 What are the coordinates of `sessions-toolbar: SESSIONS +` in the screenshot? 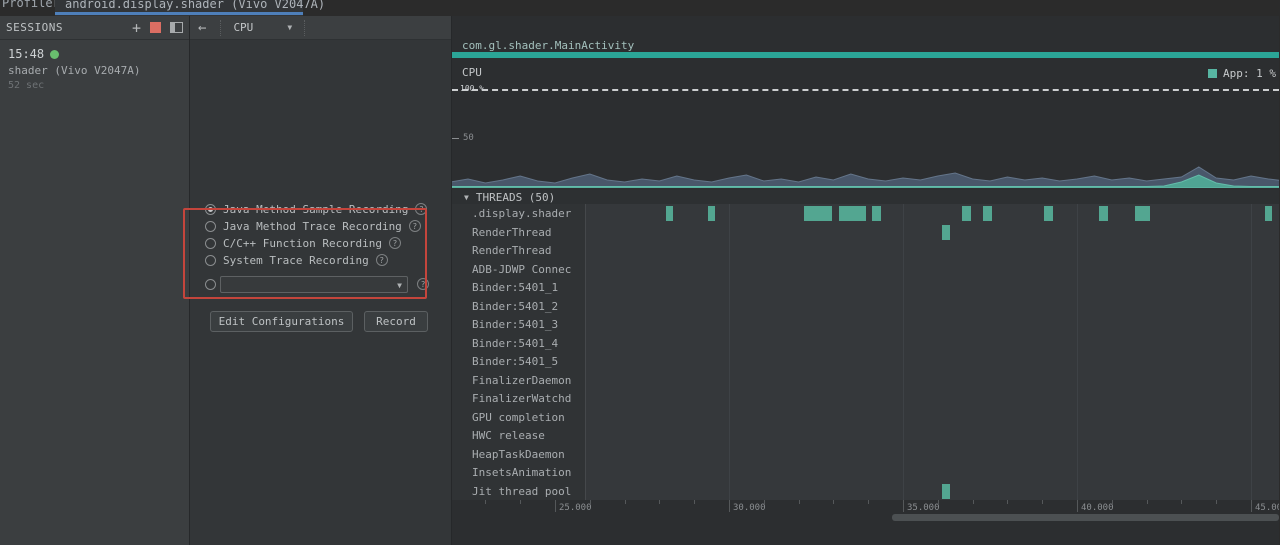 It's located at (94, 28).